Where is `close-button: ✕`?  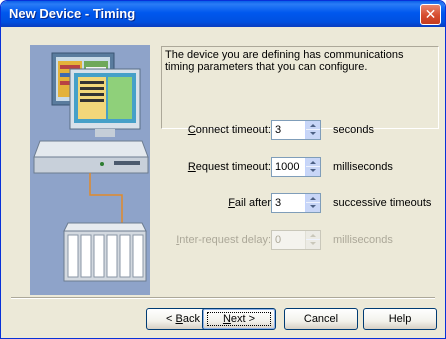
close-button: ✕ is located at coordinates (430, 14).